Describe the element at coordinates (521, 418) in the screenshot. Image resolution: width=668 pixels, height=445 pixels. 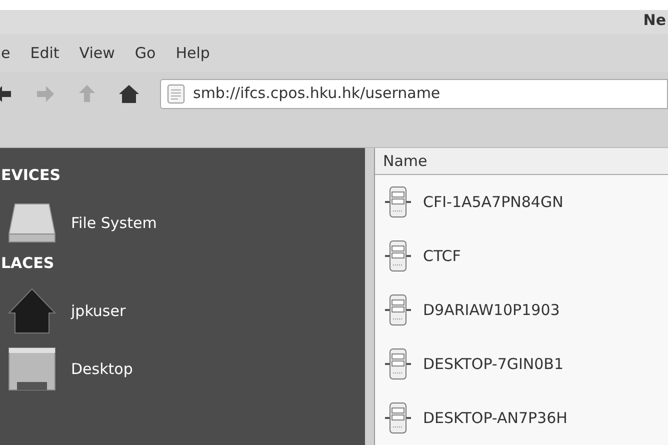
I see `file-row: DESKTOP-AN7P36H` at that location.